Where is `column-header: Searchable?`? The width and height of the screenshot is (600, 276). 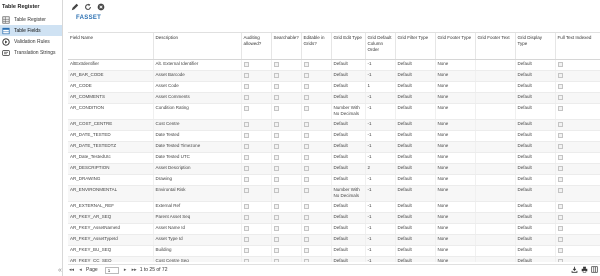
column-header: Searchable? is located at coordinates (286, 46).